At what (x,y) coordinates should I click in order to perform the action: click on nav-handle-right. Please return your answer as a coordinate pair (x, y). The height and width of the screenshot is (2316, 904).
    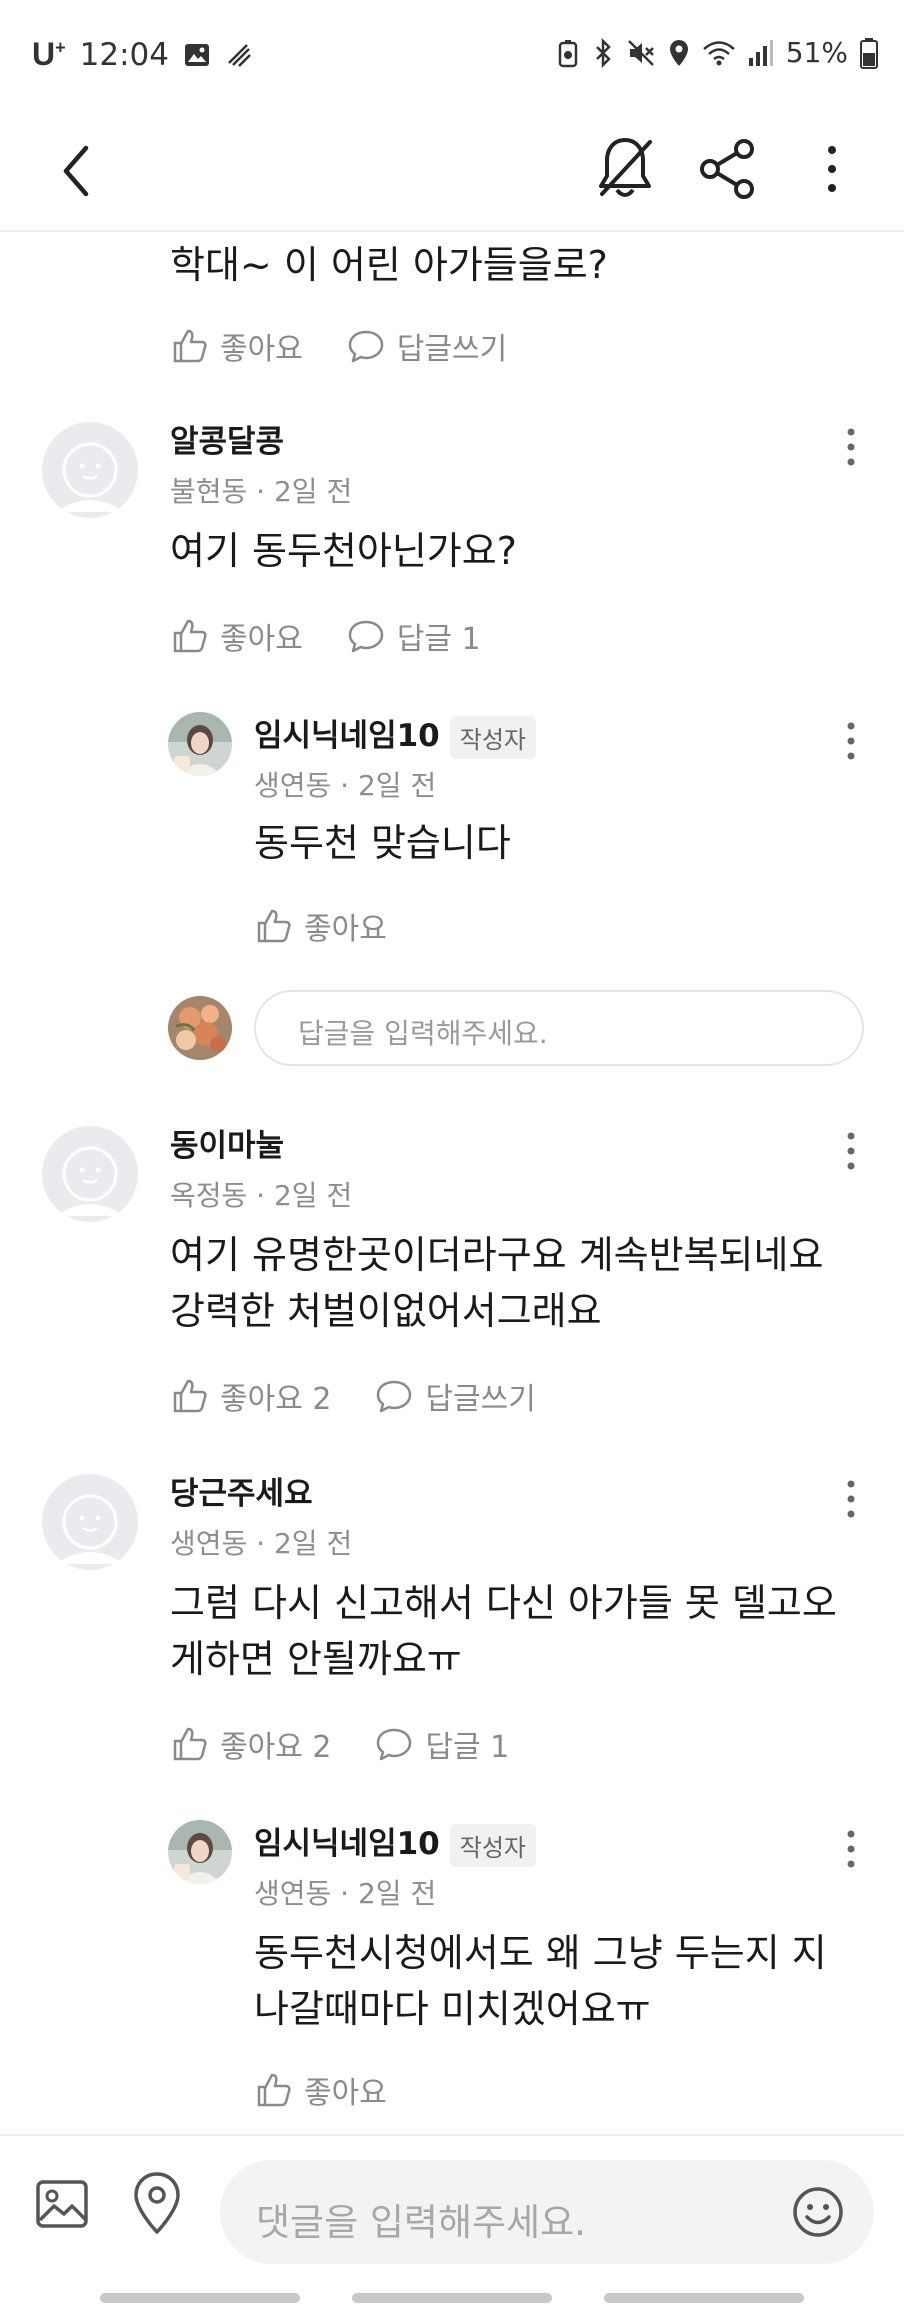
    Looking at the image, I should click on (704, 2298).